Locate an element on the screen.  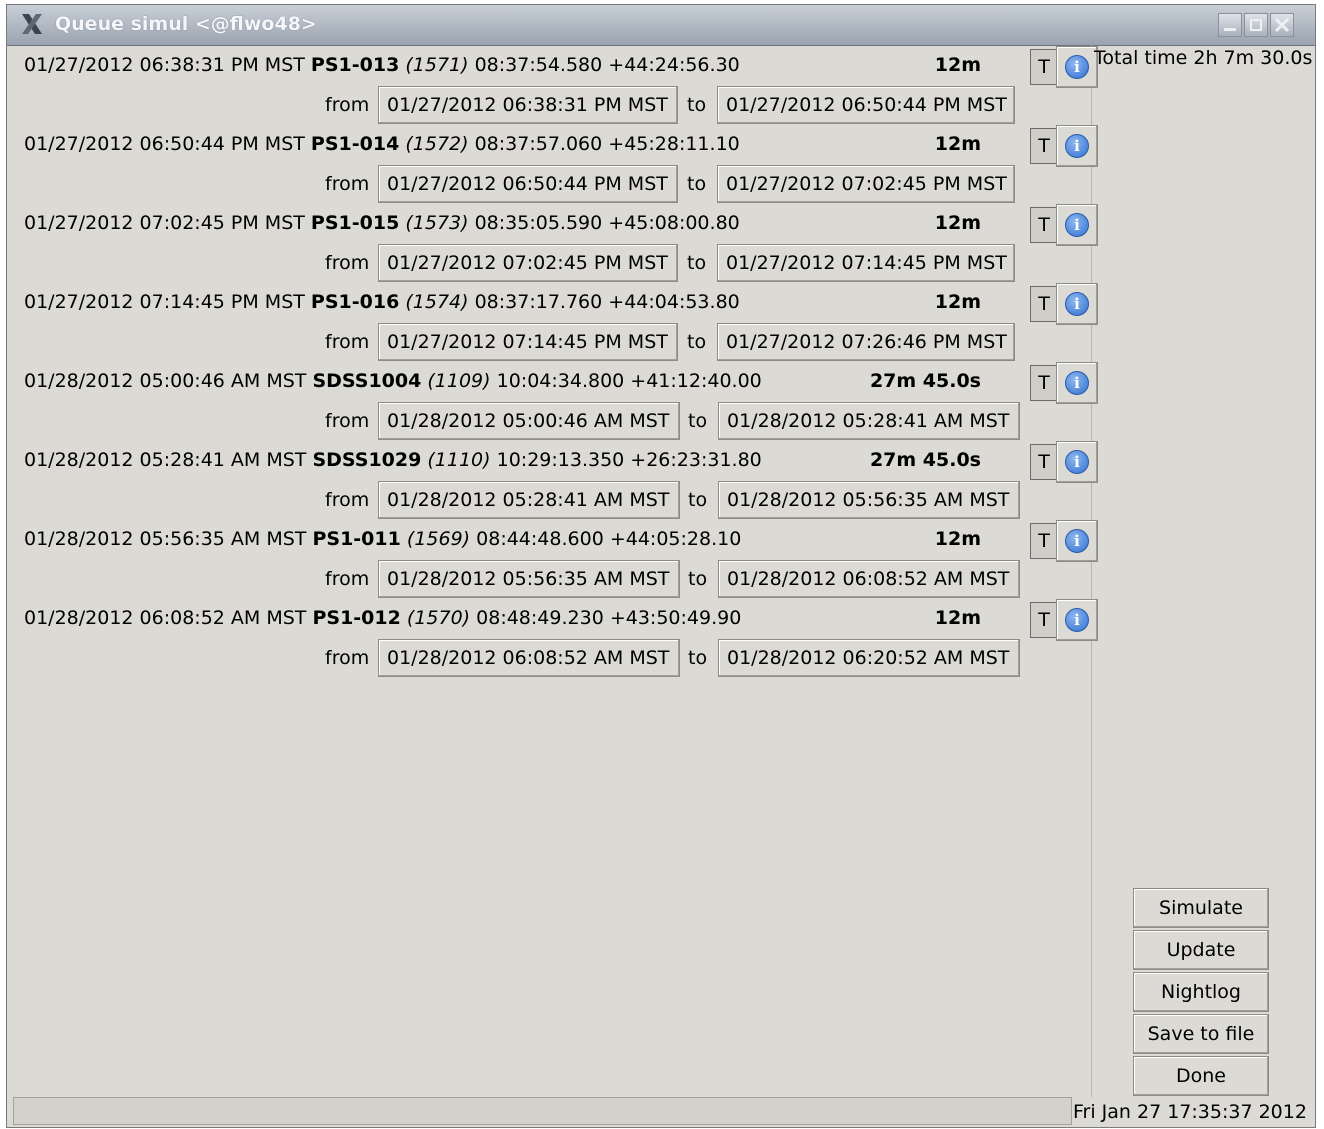
save-to-file-label: Save to file is located at coordinates (1201, 1034).